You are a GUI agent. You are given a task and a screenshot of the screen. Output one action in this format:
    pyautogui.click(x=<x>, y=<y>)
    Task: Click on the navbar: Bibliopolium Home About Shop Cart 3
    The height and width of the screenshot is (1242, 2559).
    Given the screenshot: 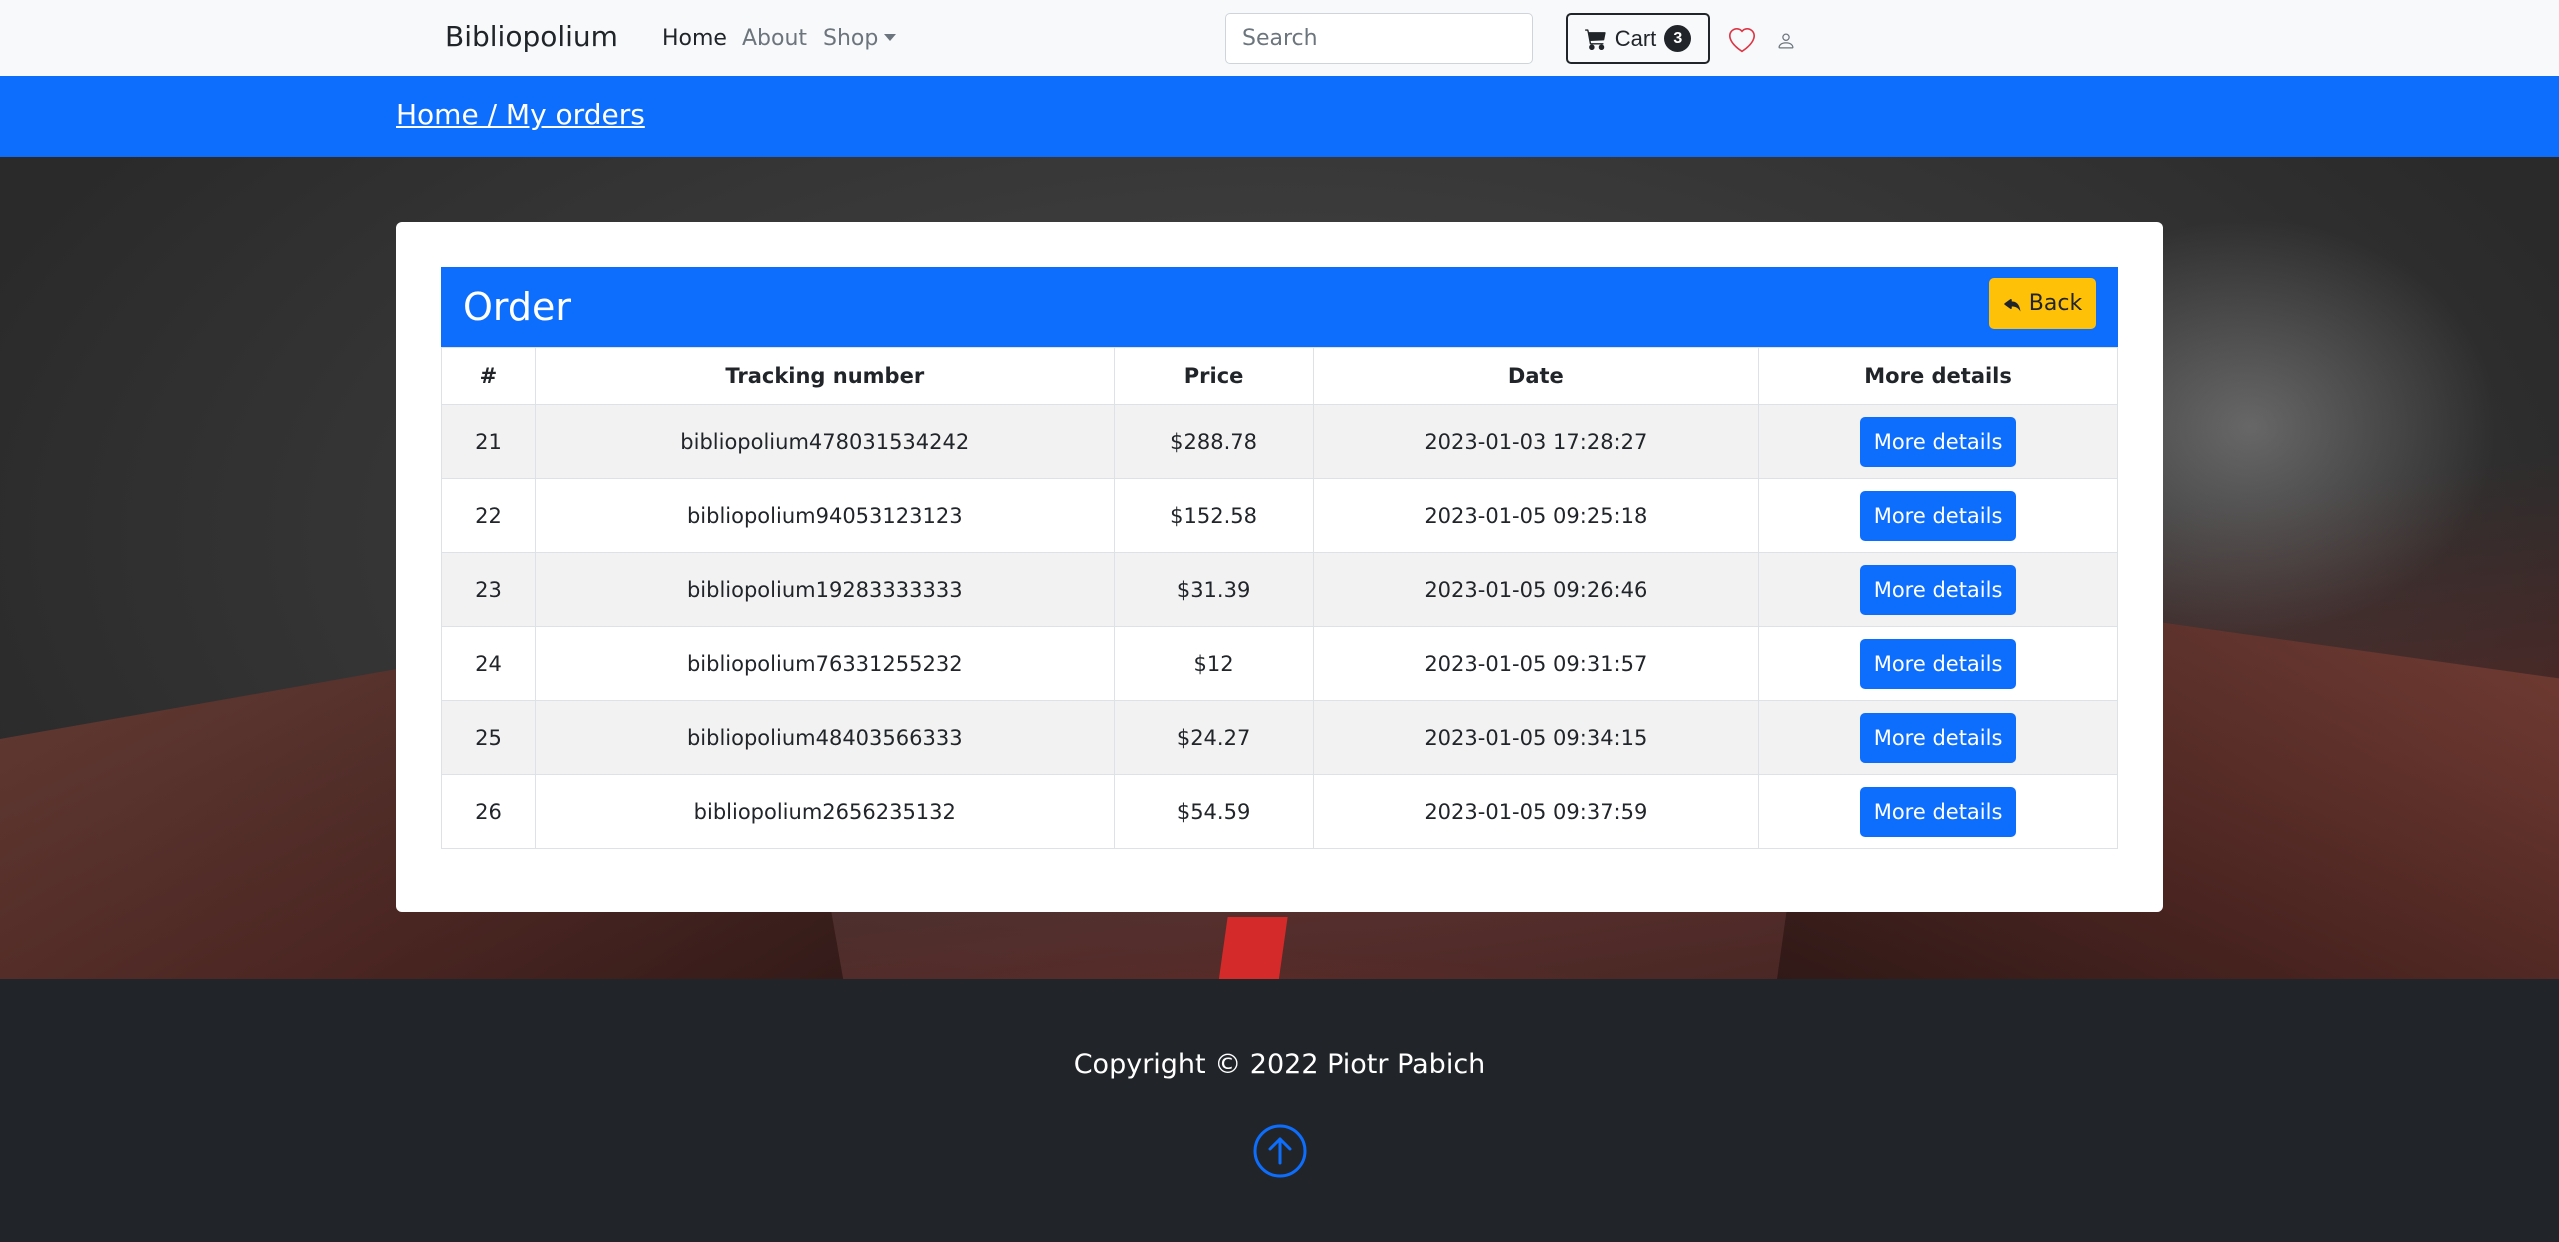 What is the action you would take?
    pyautogui.click(x=1279, y=38)
    